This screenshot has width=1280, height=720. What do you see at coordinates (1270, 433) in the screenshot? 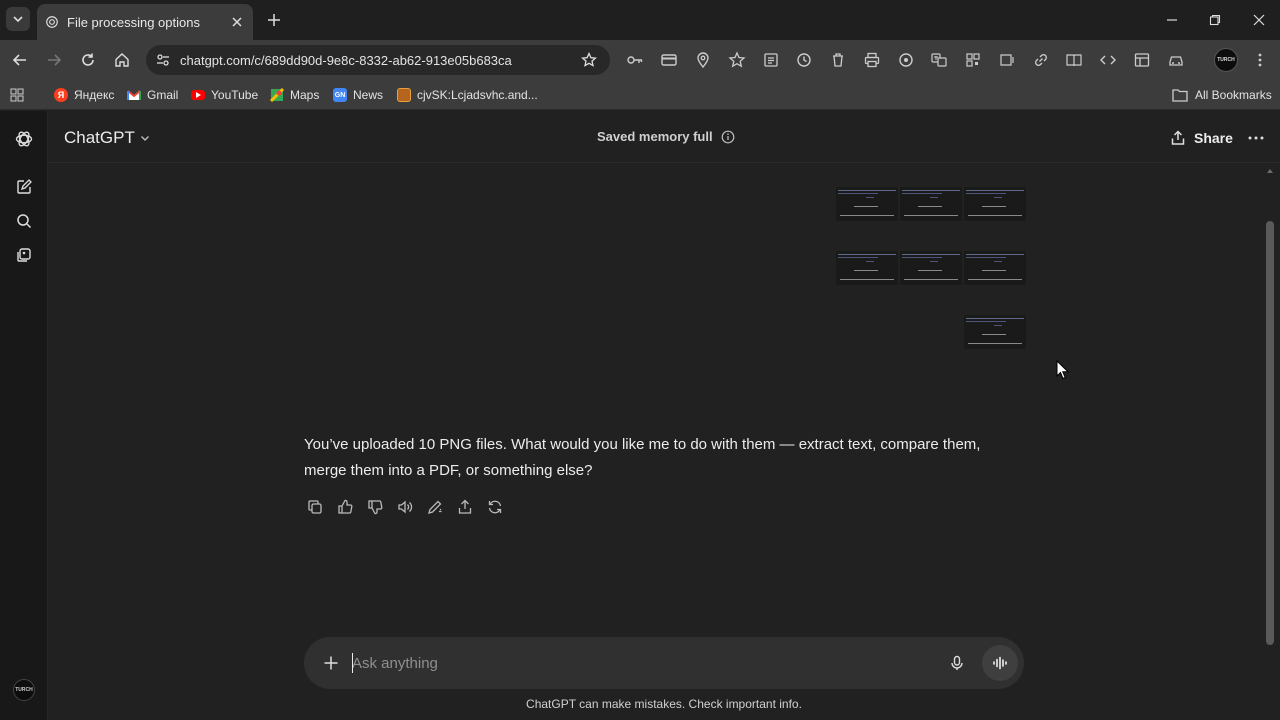
I see `scrollbar-thumb` at bounding box center [1270, 433].